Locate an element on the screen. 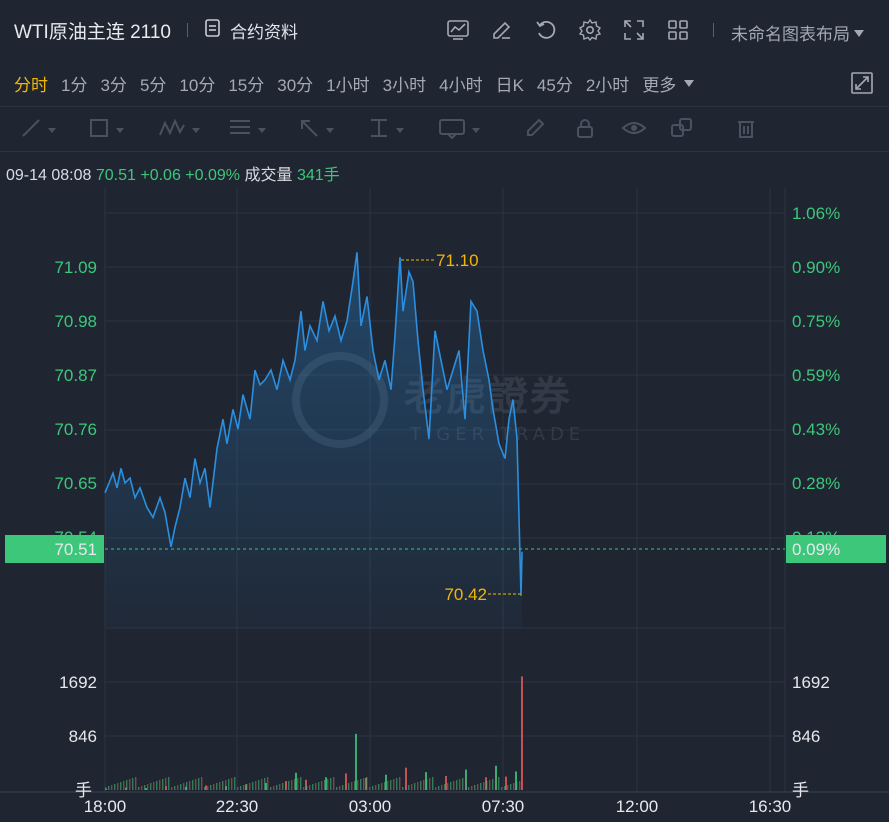 The width and height of the screenshot is (889, 822). tab-label: 2小时 is located at coordinates (607, 85).